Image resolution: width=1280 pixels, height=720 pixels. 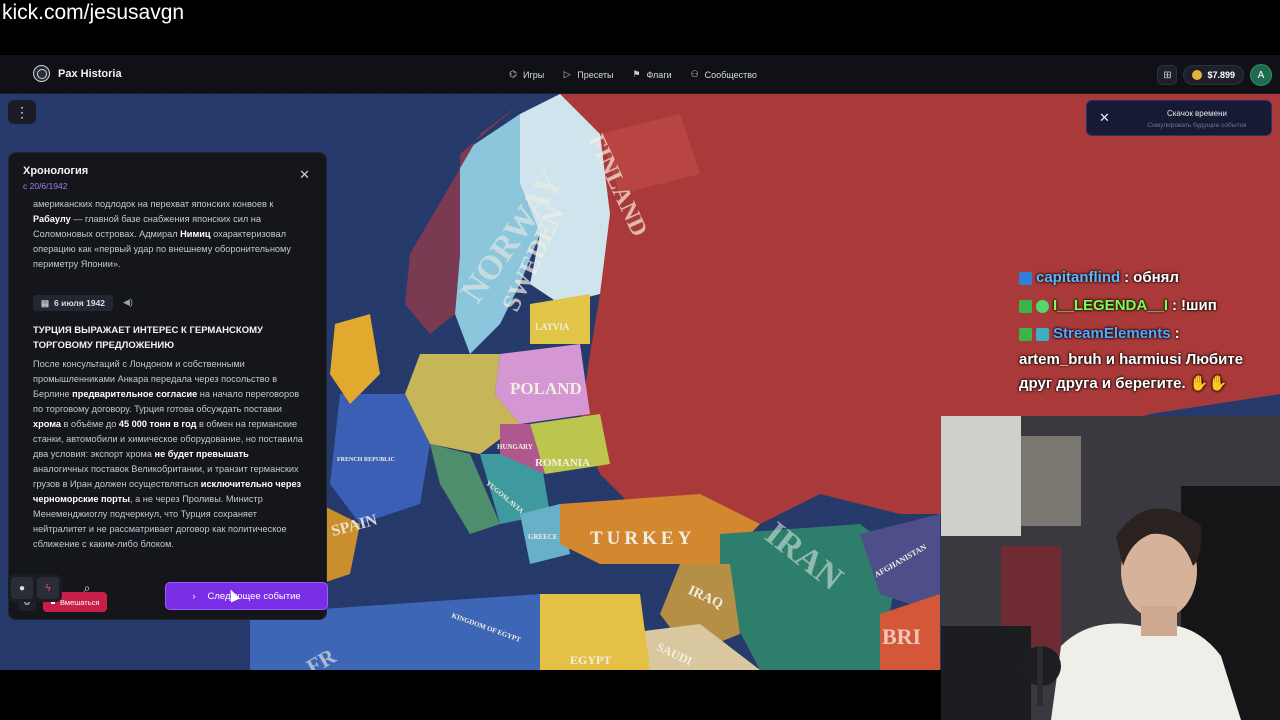 I want to click on nav-label: Игры, so click(x=534, y=74).